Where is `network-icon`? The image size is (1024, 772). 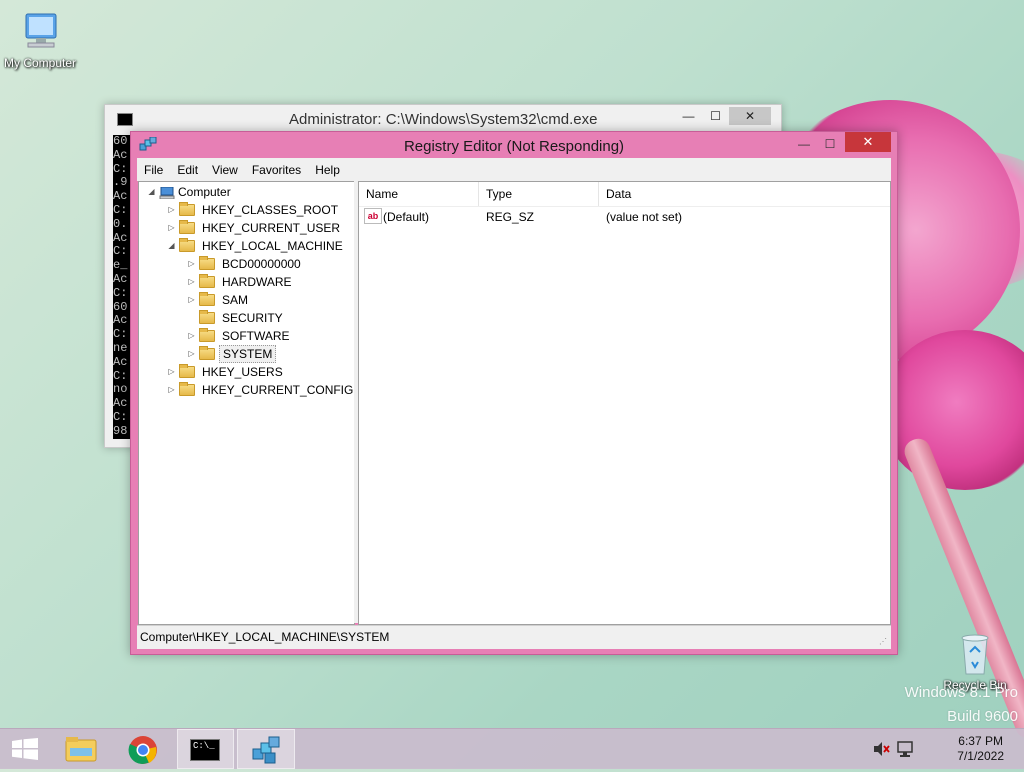
network-icon is located at coordinates (906, 749).